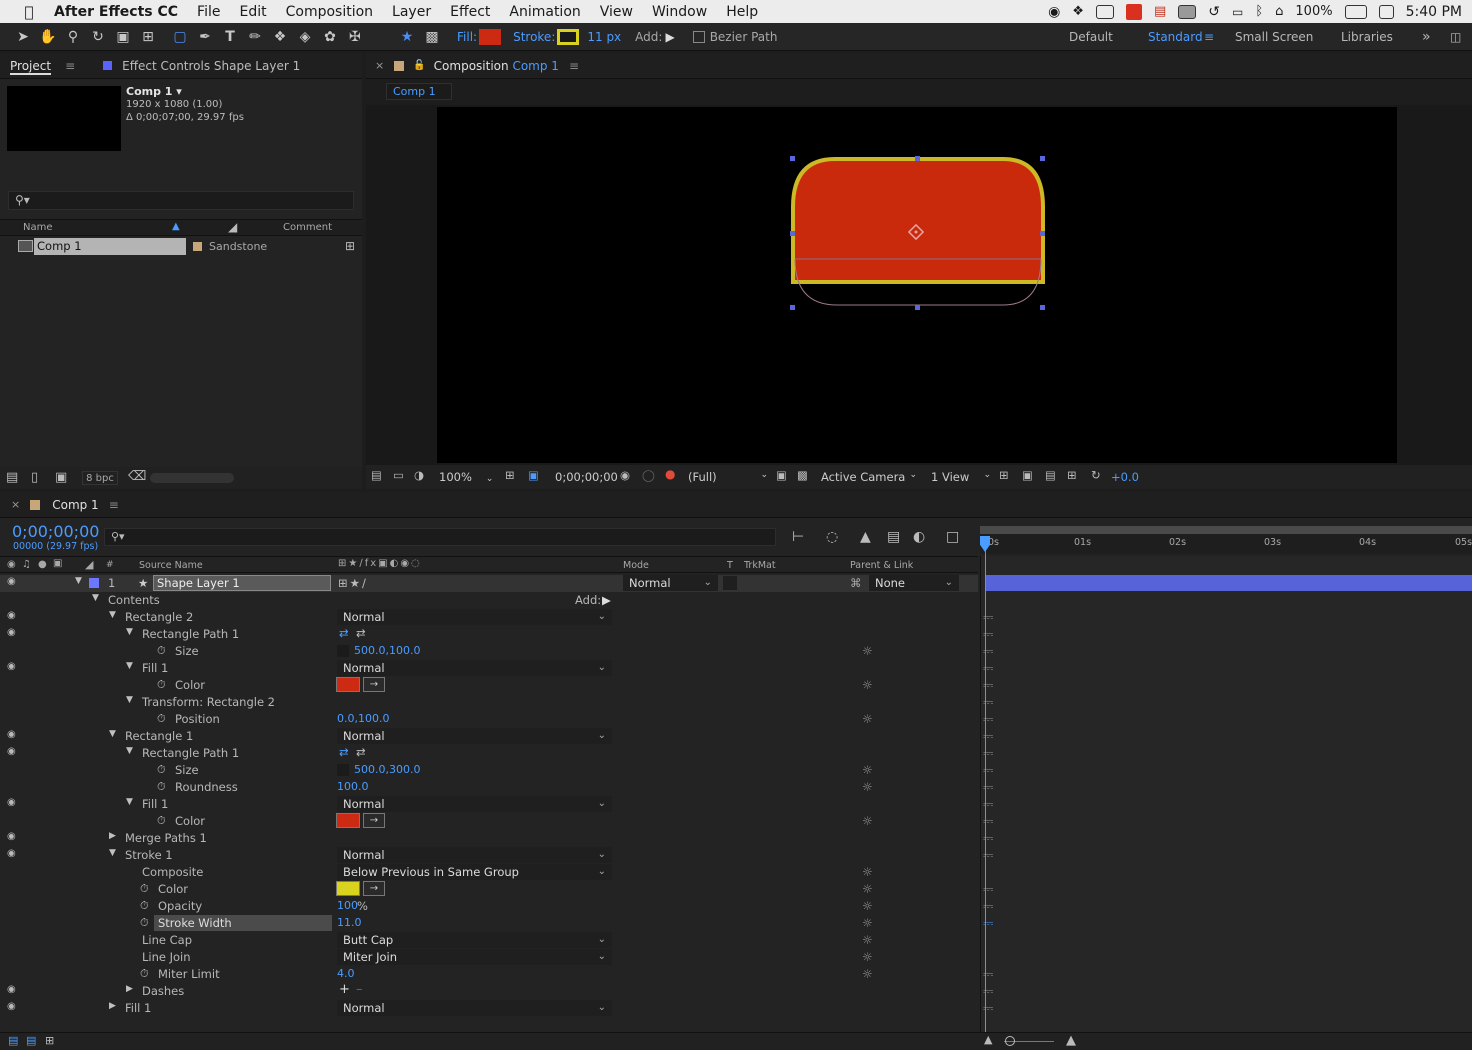  What do you see at coordinates (1386, 11) in the screenshot?
I see `calendar-icon` at bounding box center [1386, 11].